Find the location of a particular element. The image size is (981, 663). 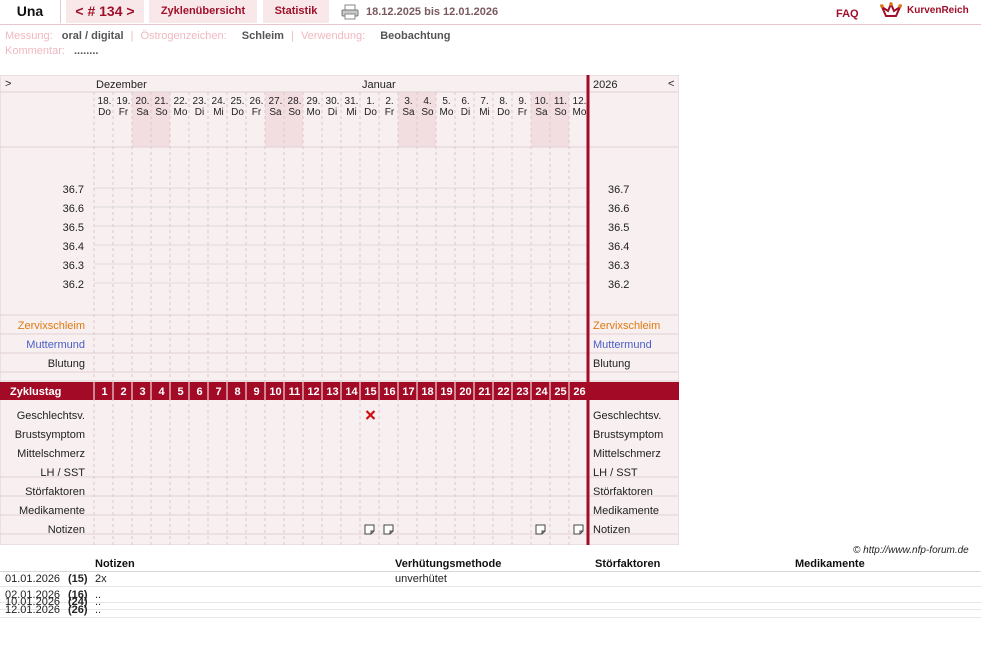

month-label-1: Dezember is located at coordinates (121, 85).